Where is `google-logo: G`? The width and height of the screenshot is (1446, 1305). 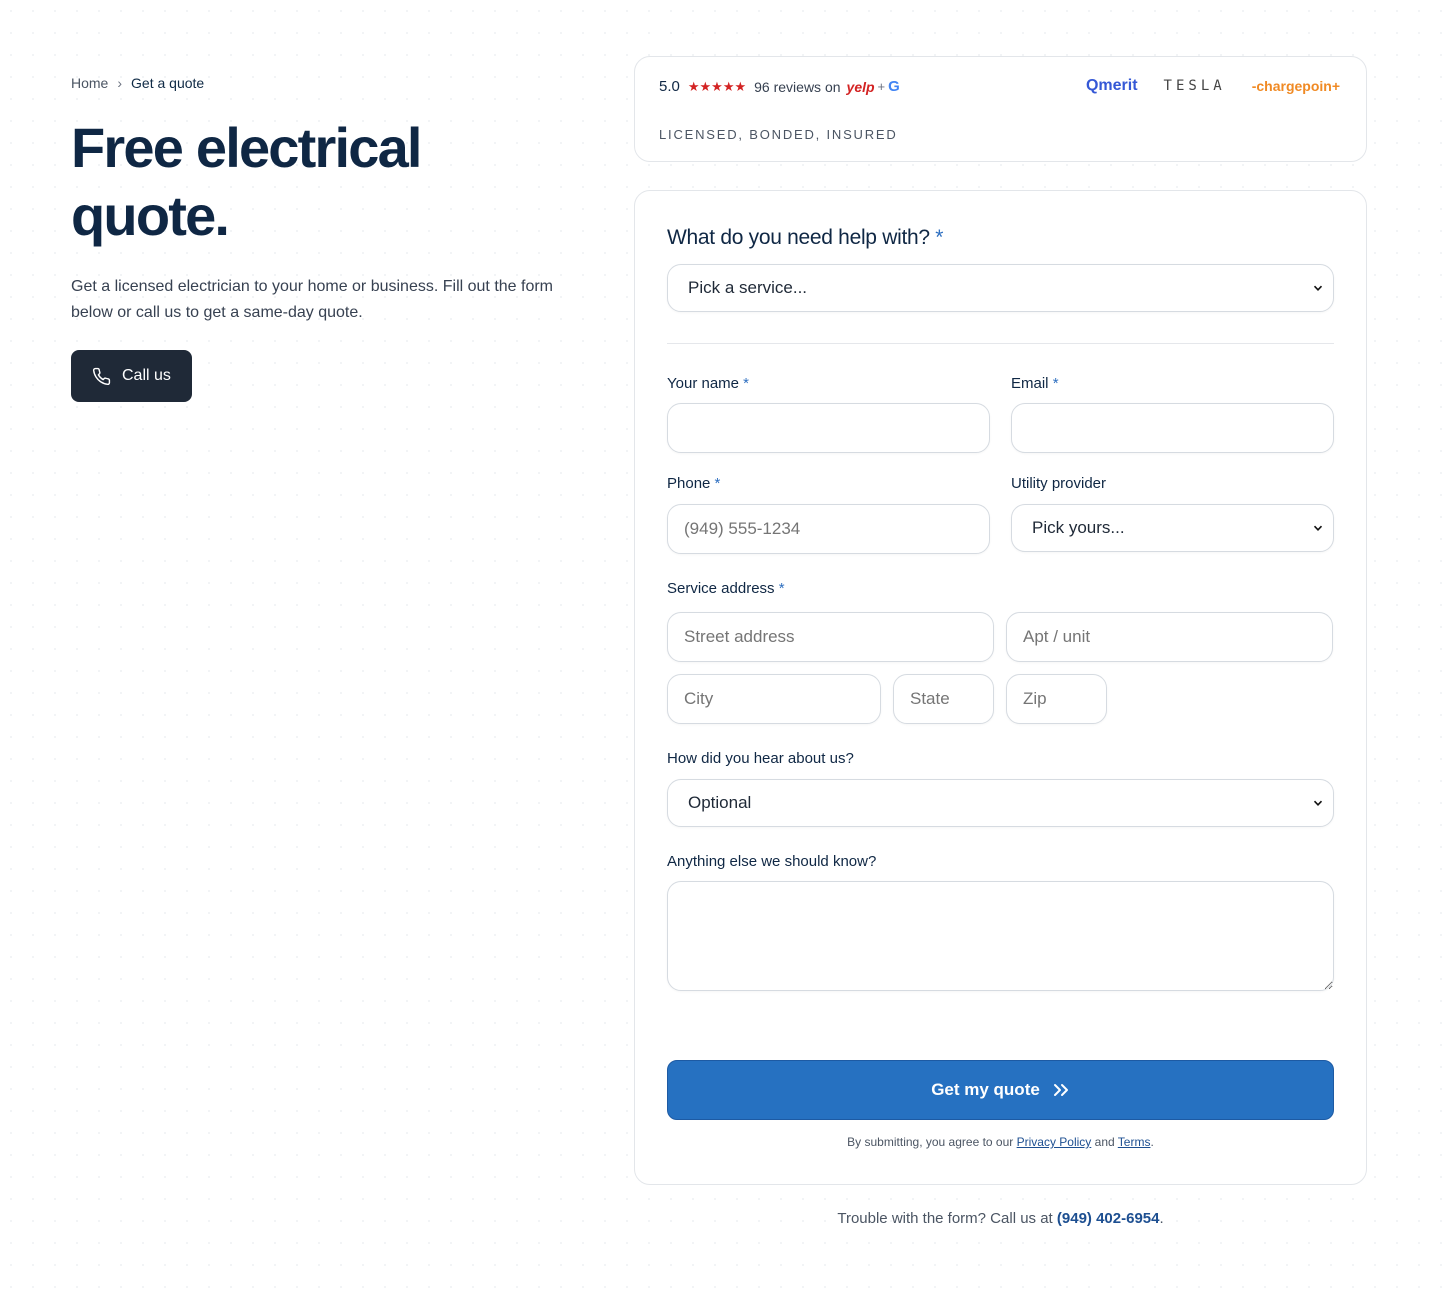
google-logo: G is located at coordinates (894, 86).